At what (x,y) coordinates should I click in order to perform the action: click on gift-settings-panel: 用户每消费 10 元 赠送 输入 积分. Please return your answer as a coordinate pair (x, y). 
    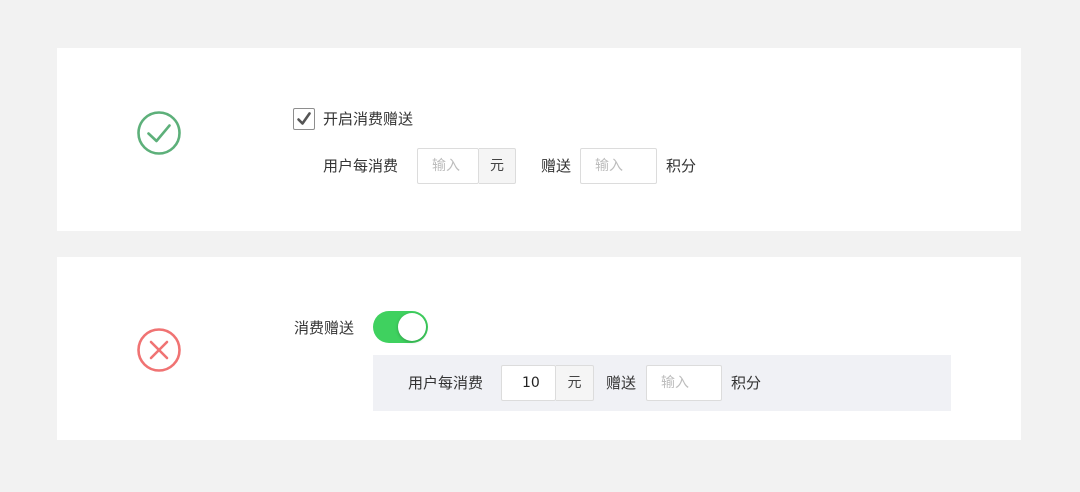
    Looking at the image, I should click on (662, 383).